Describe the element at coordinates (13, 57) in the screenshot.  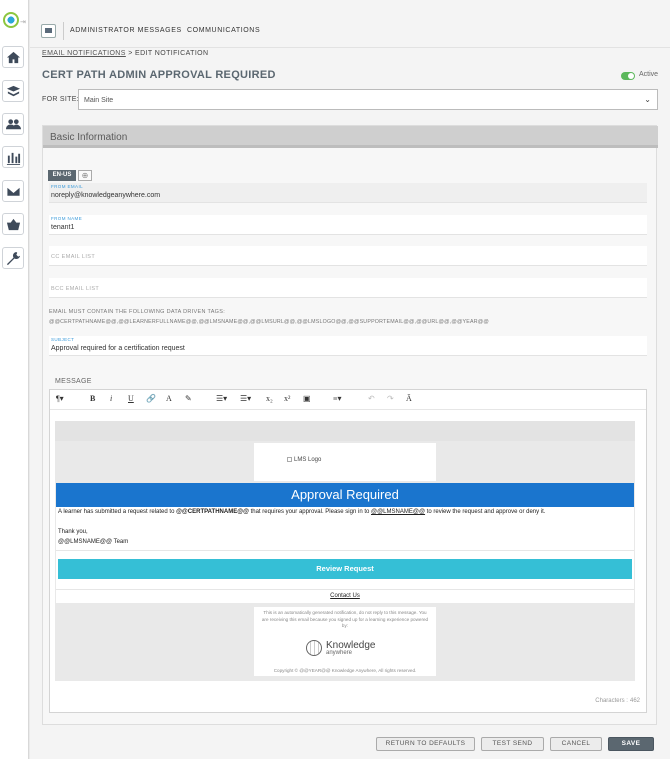
I see `home-icon` at that location.